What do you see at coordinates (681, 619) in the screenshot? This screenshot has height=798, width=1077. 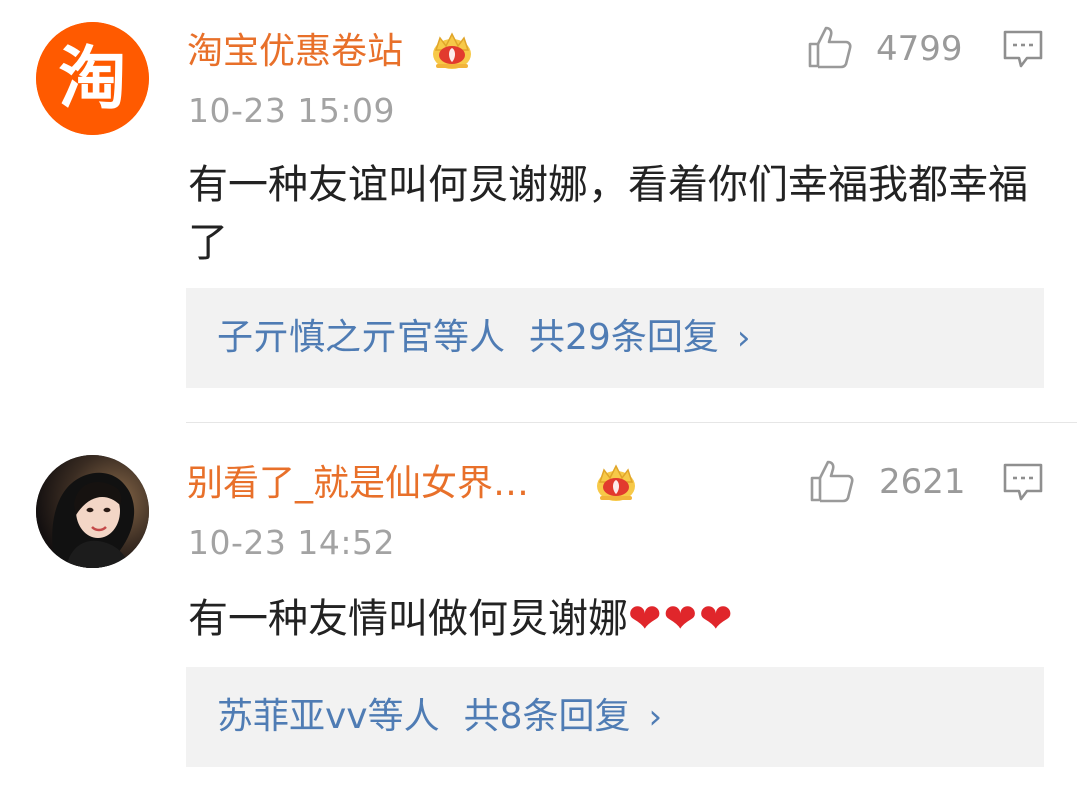 I see `heart-emoji-icon: ❤❤❤` at bounding box center [681, 619].